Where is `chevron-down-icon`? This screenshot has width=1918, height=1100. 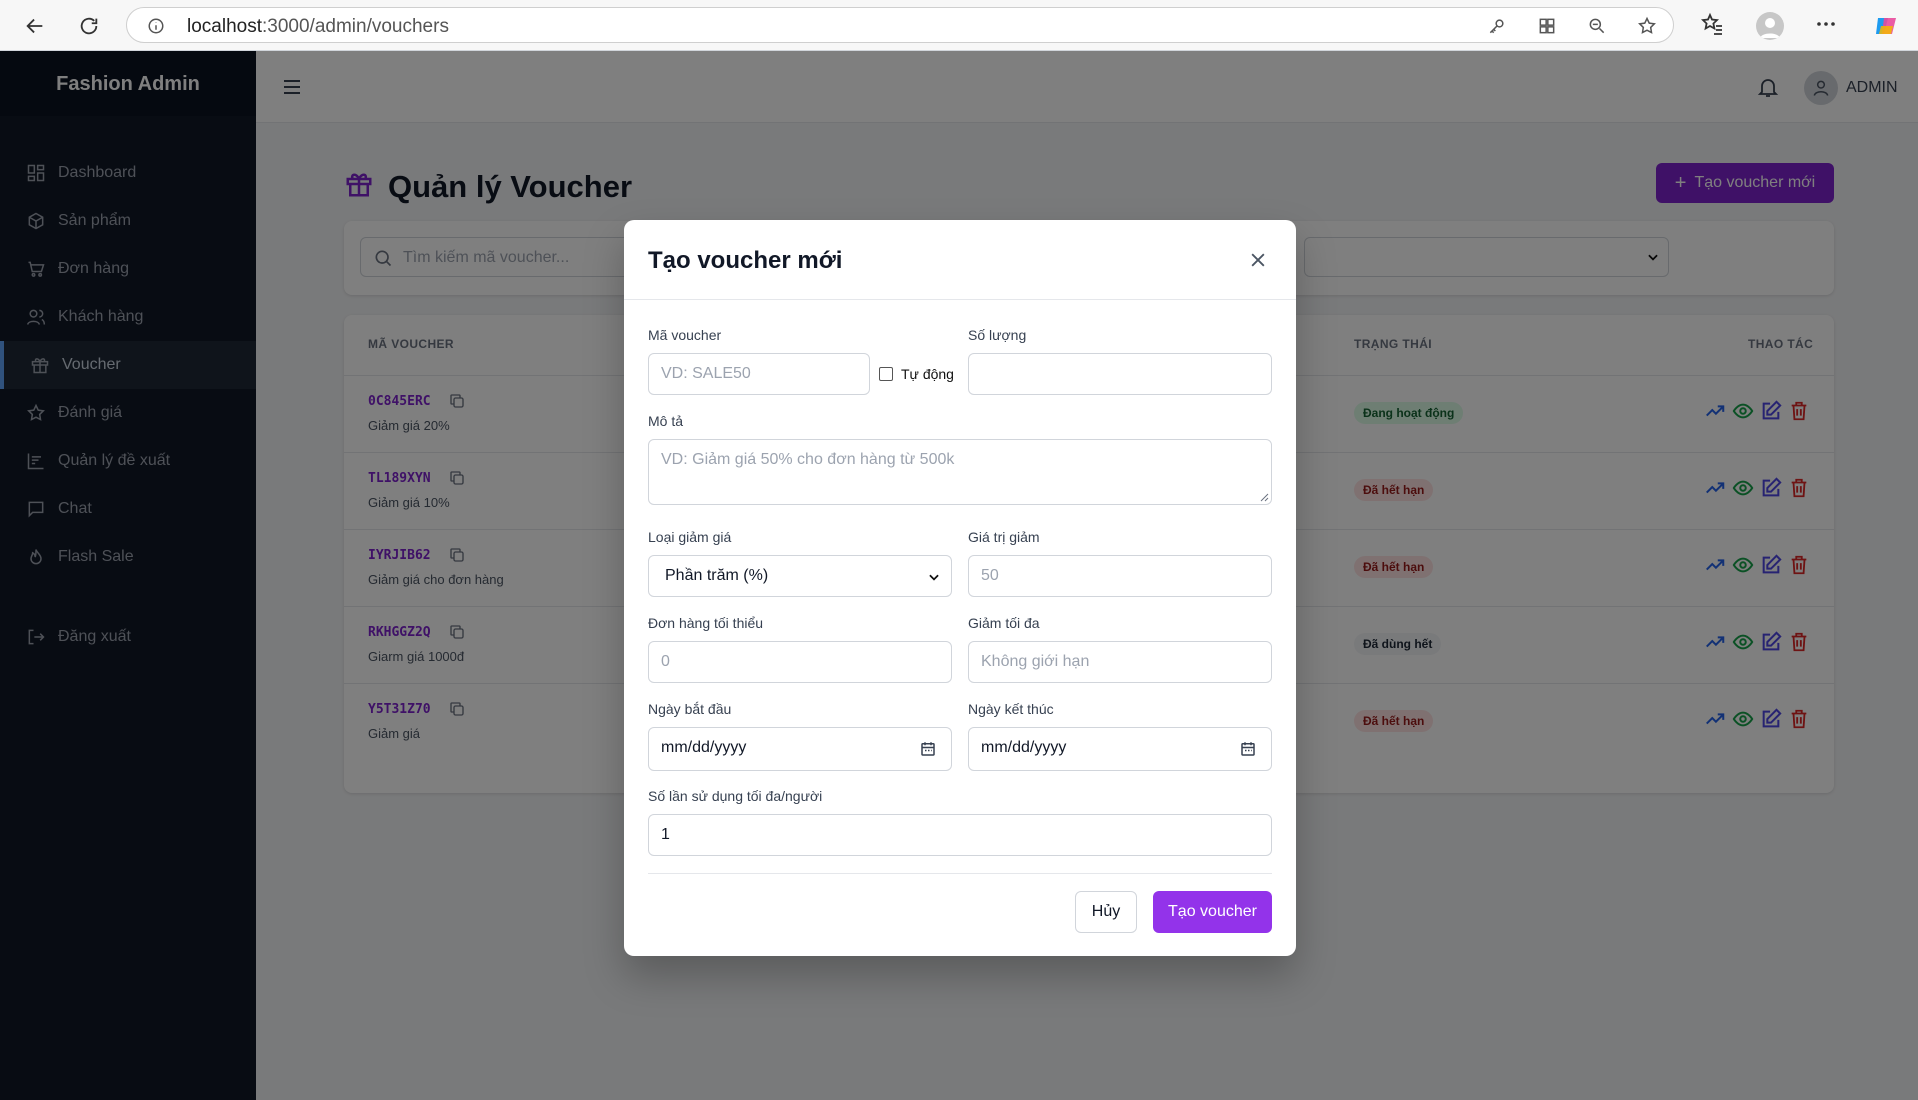
chevron-down-icon is located at coordinates (934, 577).